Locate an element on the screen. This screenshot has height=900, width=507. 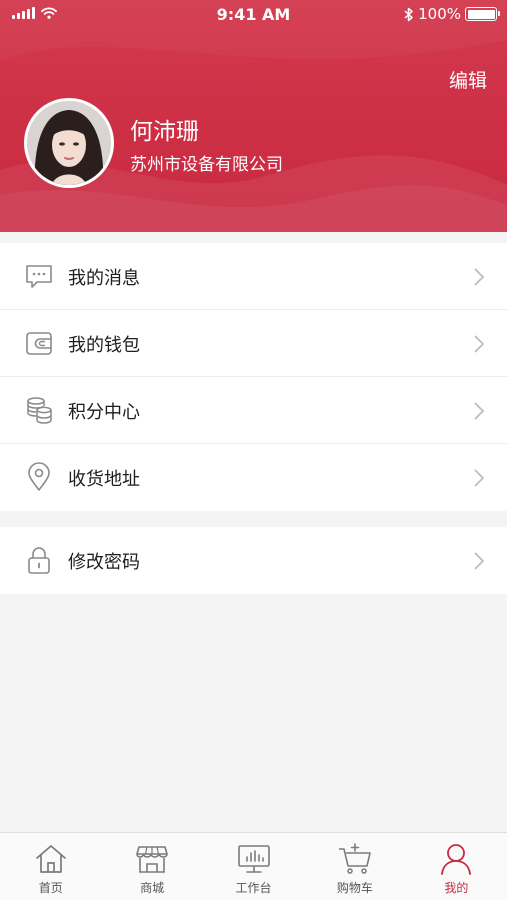
message-icon is located at coordinates (39, 276).